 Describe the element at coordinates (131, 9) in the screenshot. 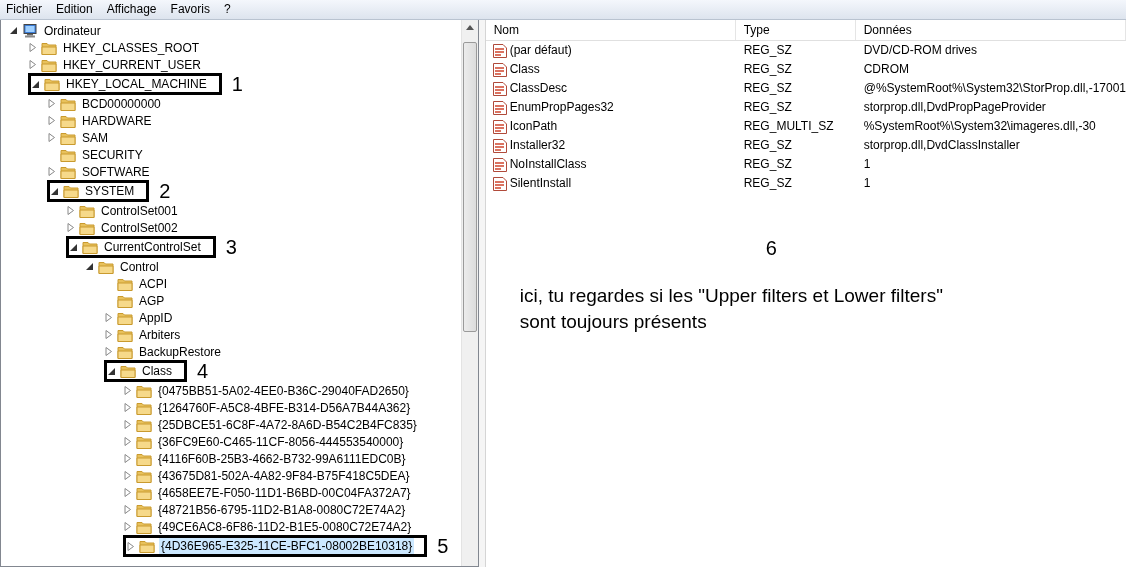

I see `menu-item: Affichage` at that location.